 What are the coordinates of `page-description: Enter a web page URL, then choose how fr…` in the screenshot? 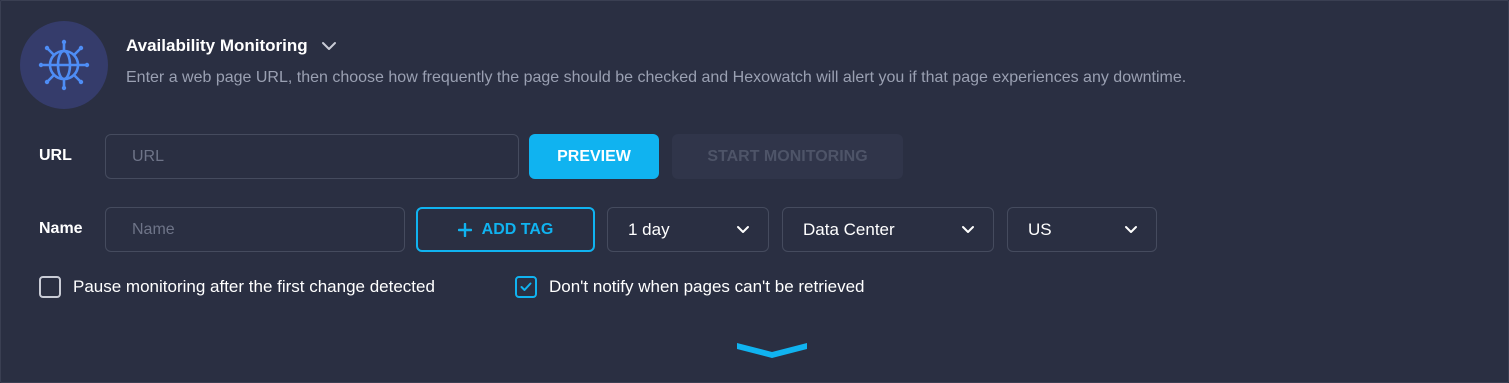 It's located at (656, 77).